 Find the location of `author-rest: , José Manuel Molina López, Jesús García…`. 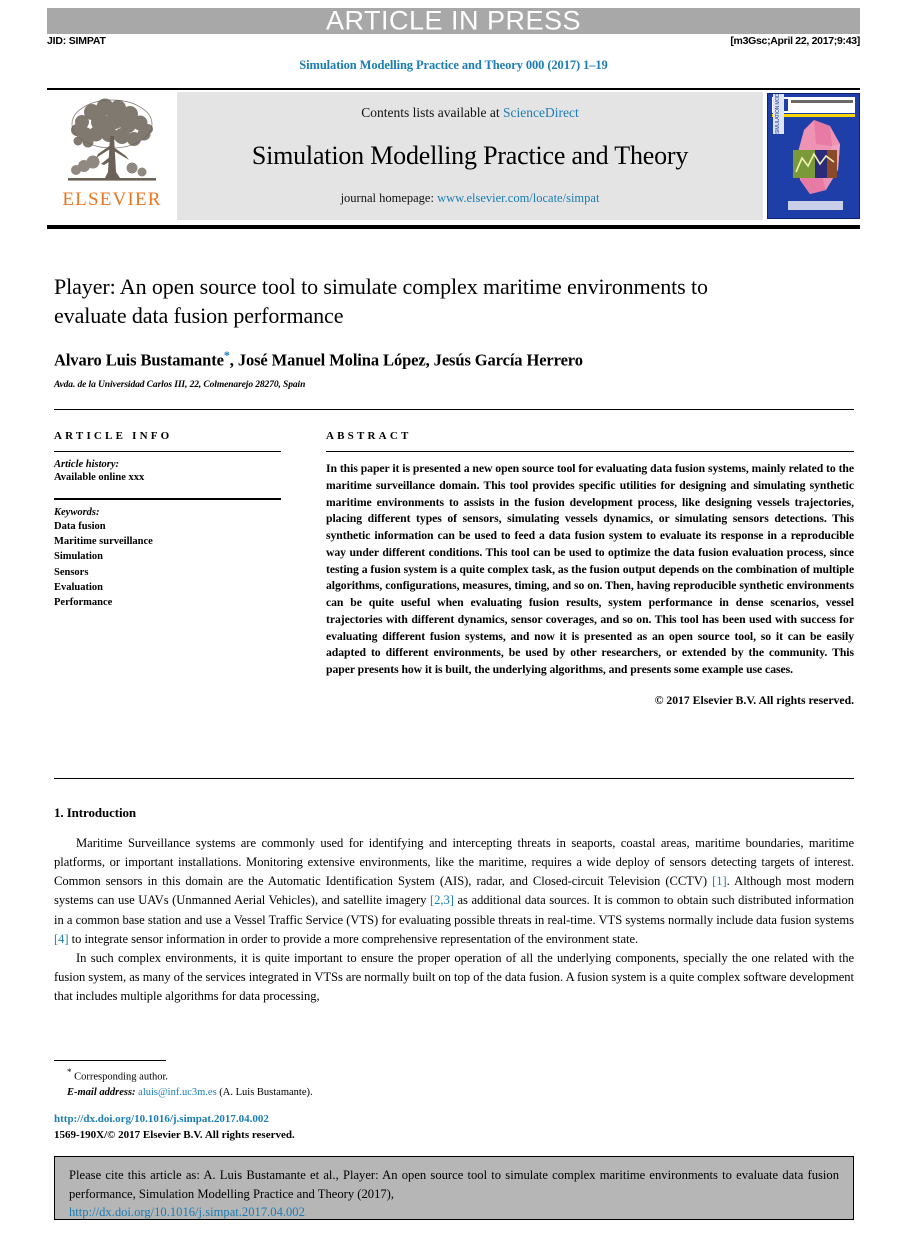

author-rest: , José Manuel Molina López, Jesús García… is located at coordinates (406, 360).